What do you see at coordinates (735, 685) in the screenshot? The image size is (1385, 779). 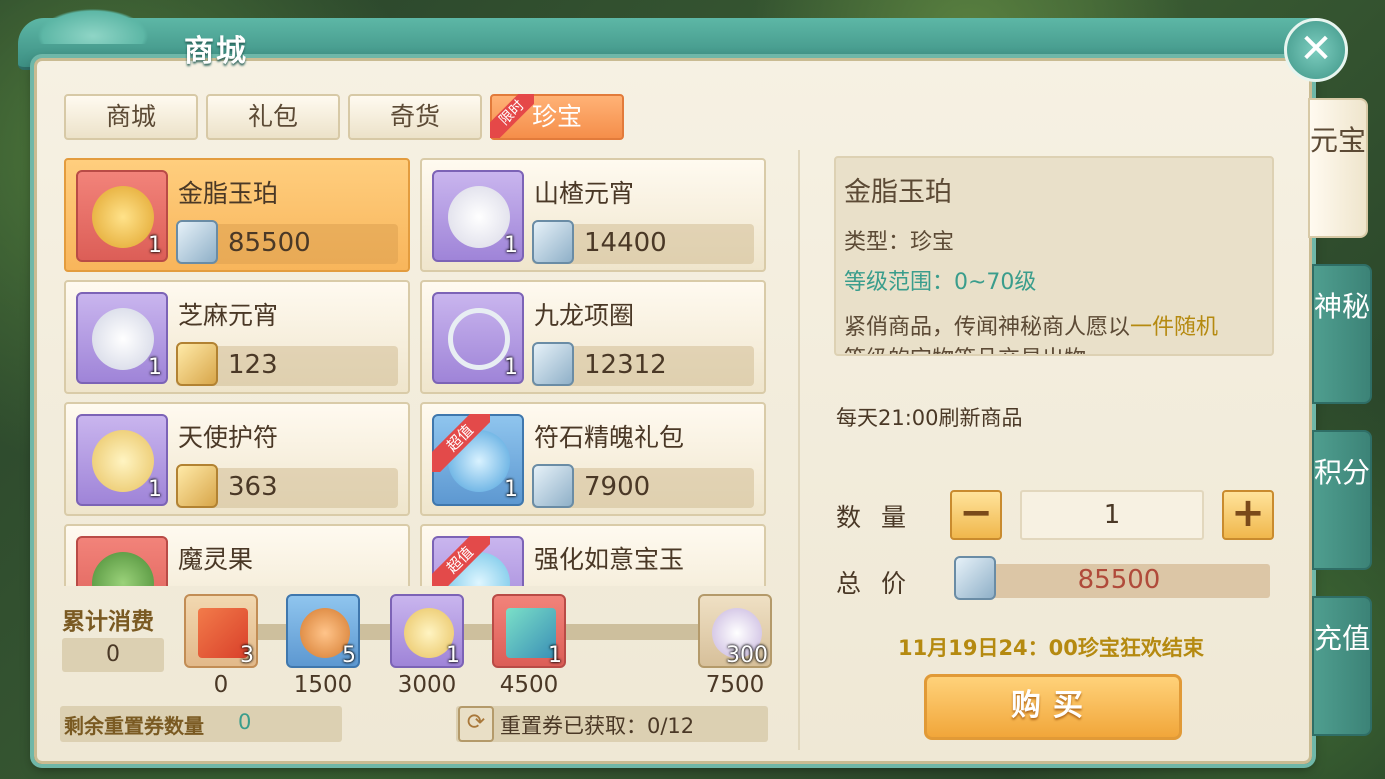 I see `milestone-label: 7500` at bounding box center [735, 685].